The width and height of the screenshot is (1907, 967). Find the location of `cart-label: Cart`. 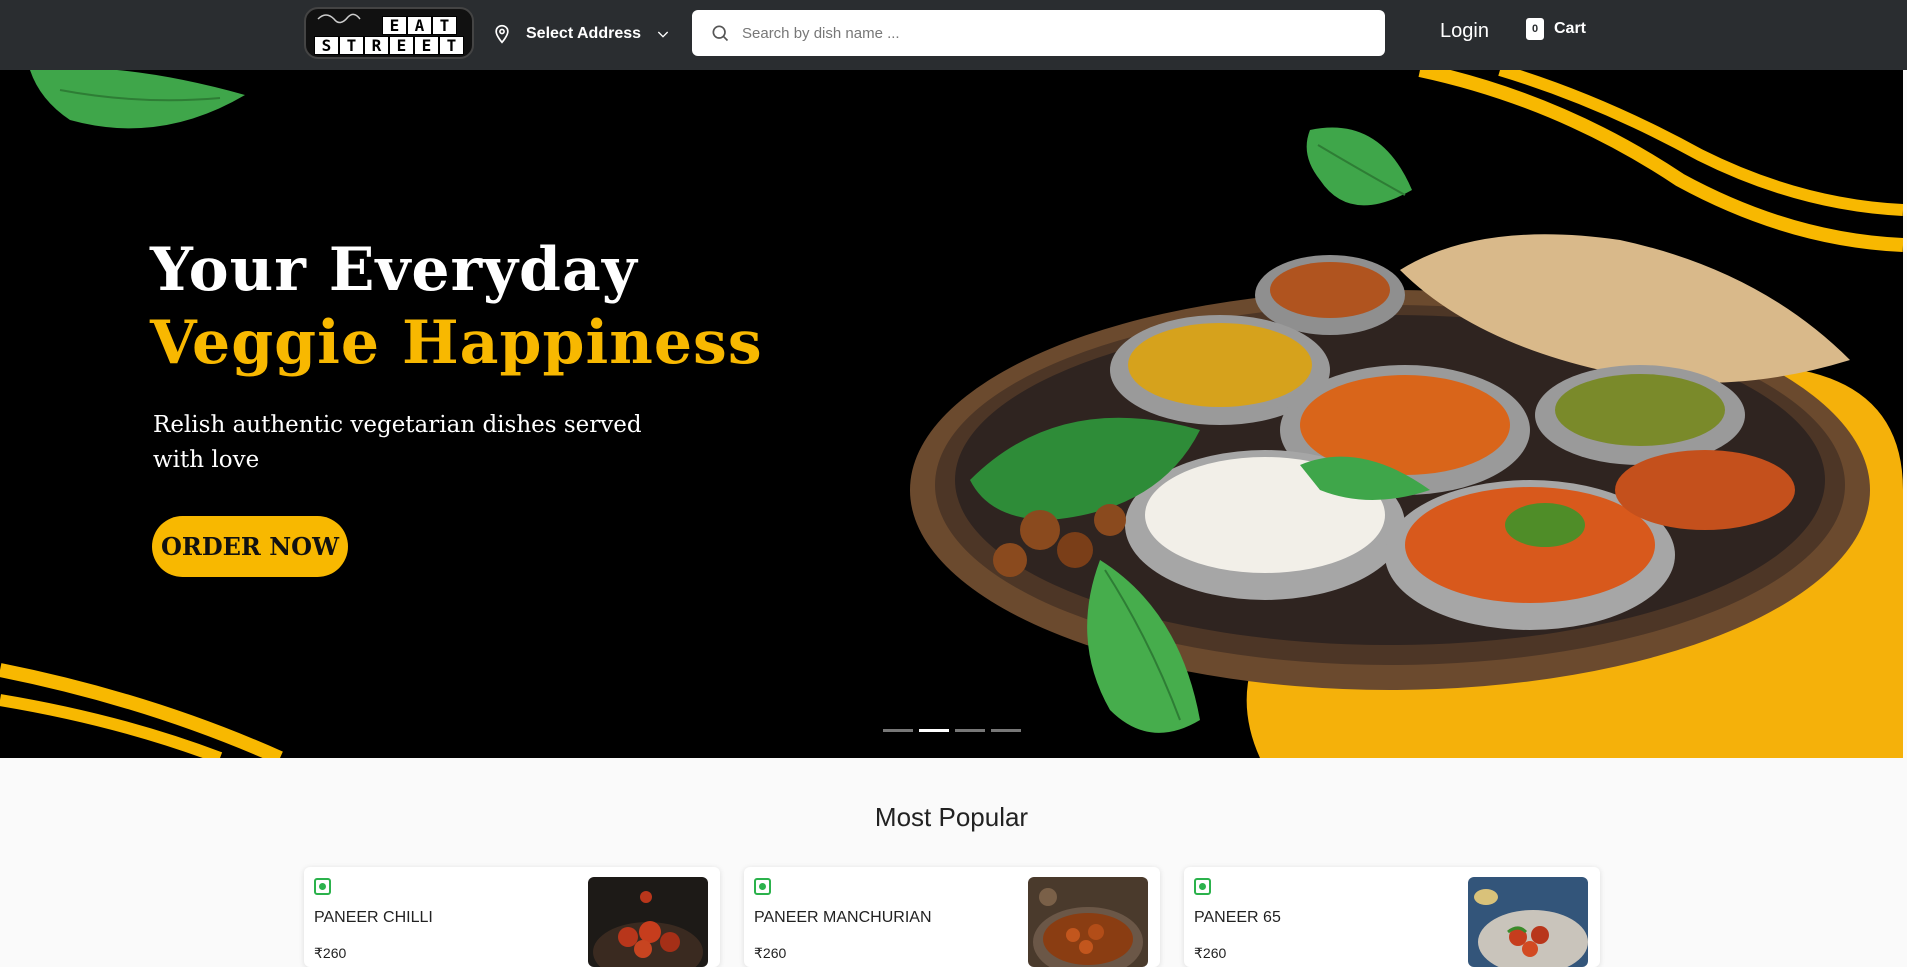

cart-label: Cart is located at coordinates (1570, 28).